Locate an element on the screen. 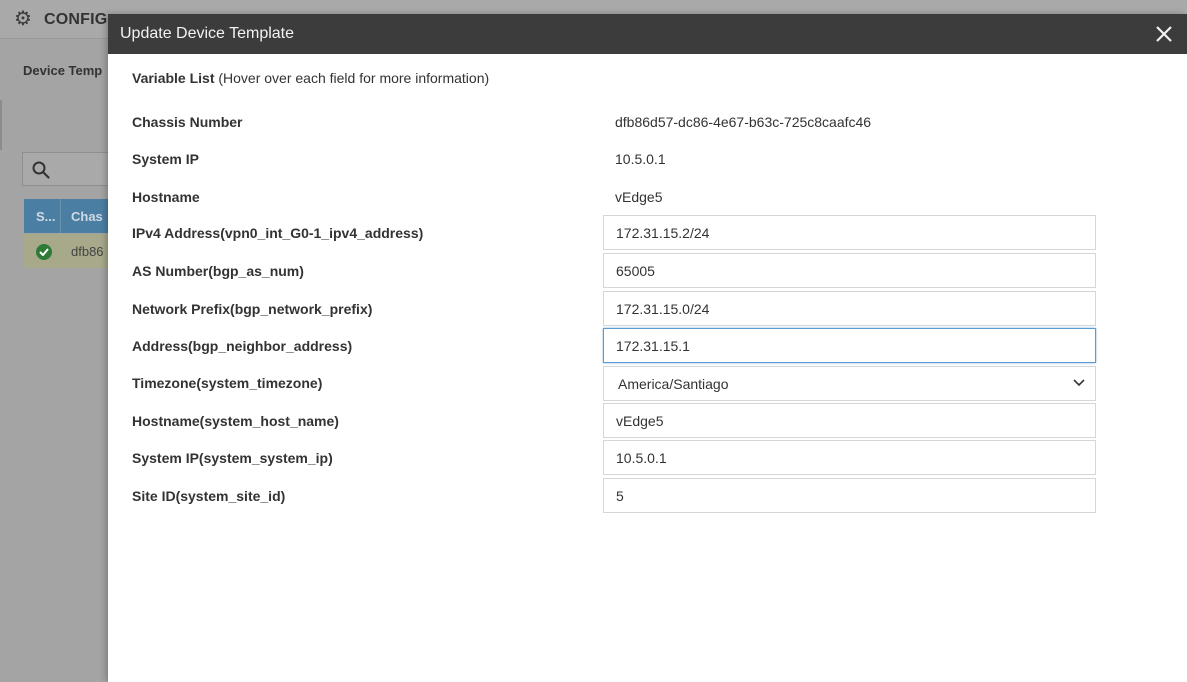 The width and height of the screenshot is (1187, 682). column-divider is located at coordinates (60, 216).